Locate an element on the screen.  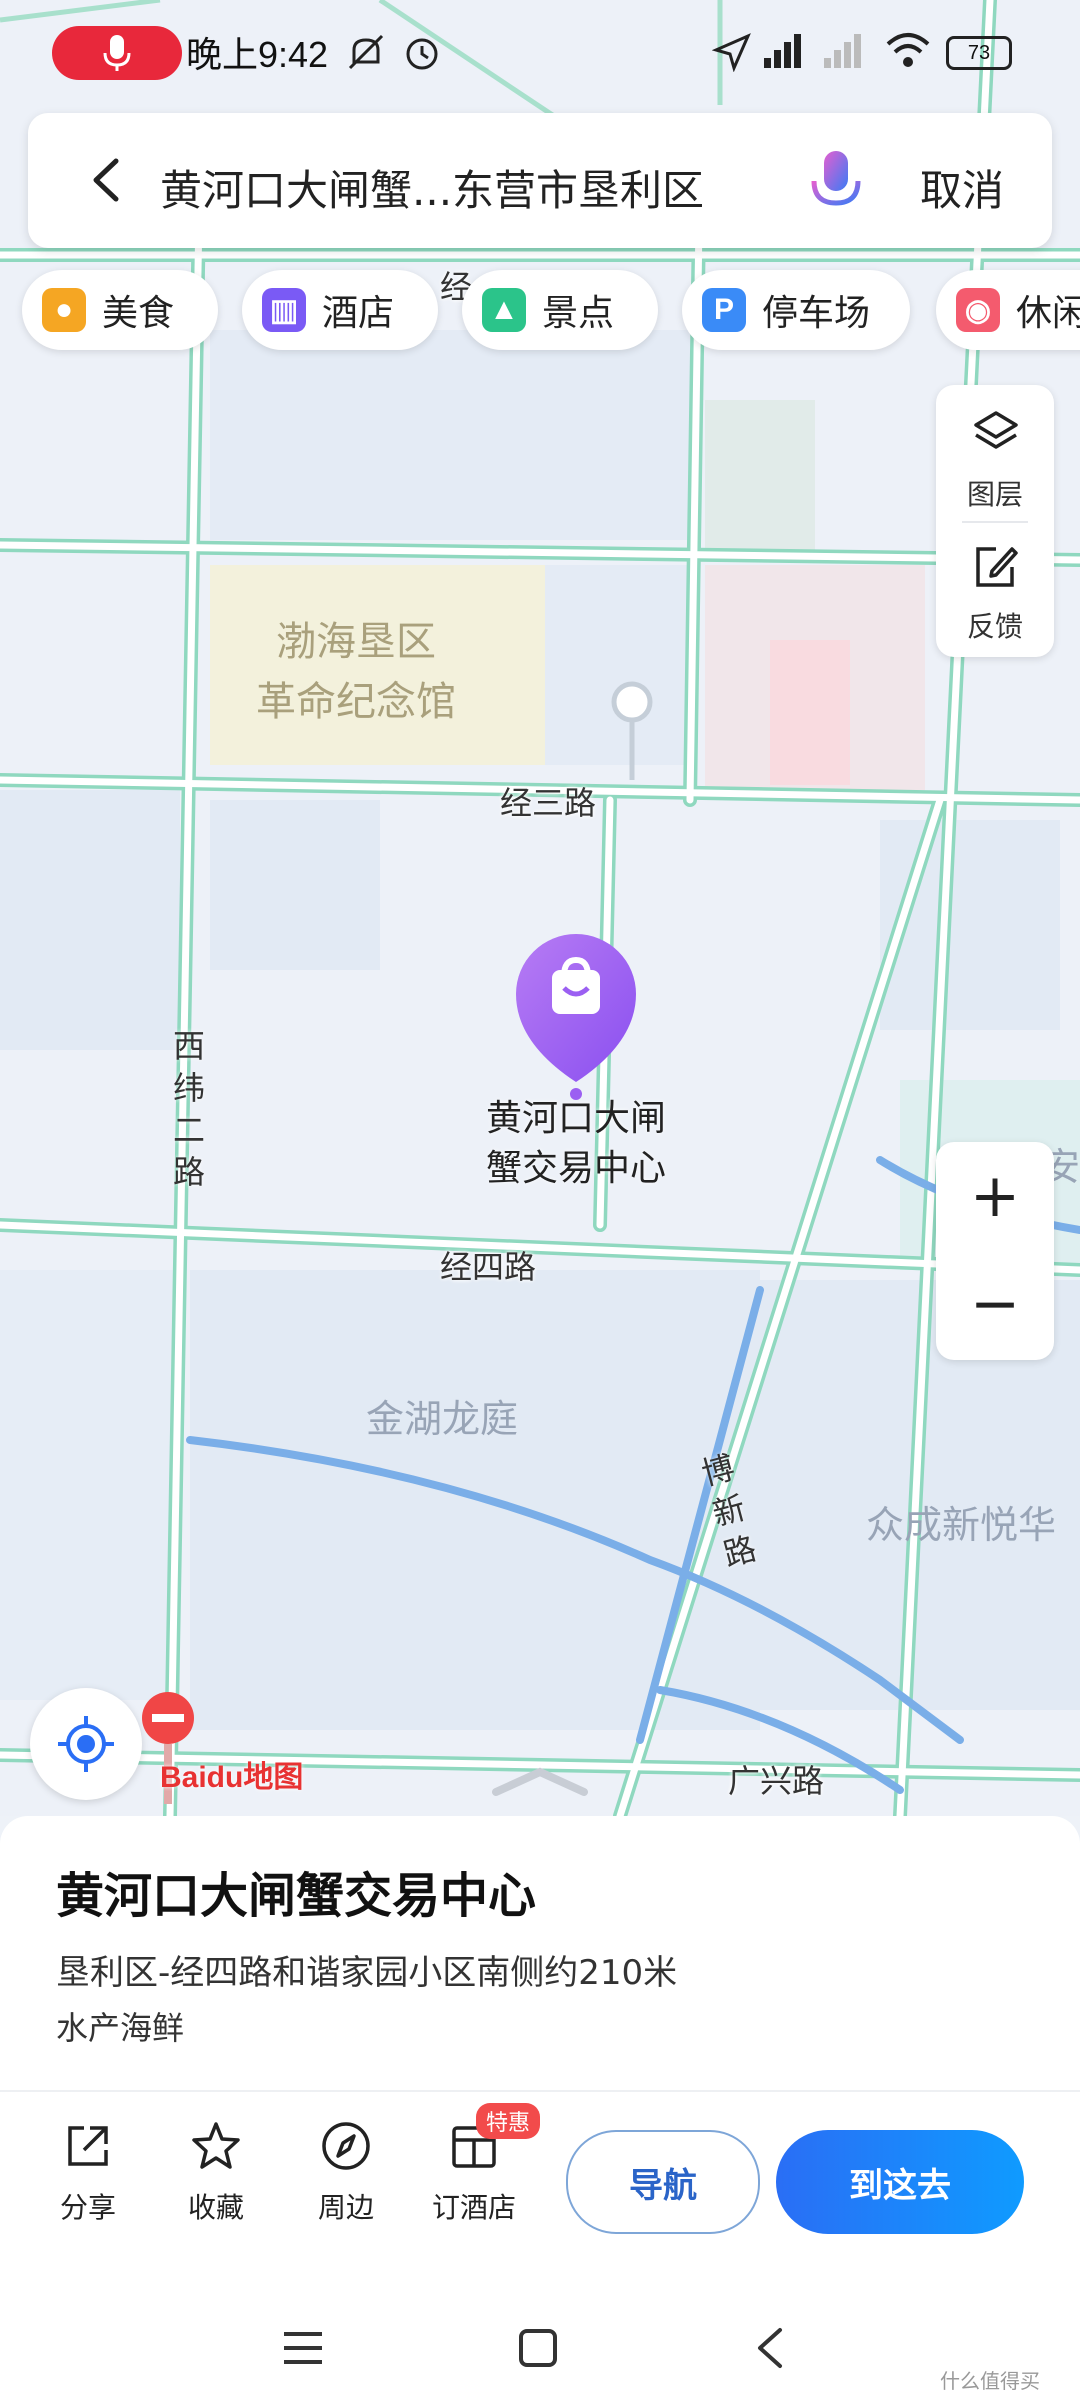
category-chip-hotel: ▥ 酒店 is located at coordinates (340, 310).